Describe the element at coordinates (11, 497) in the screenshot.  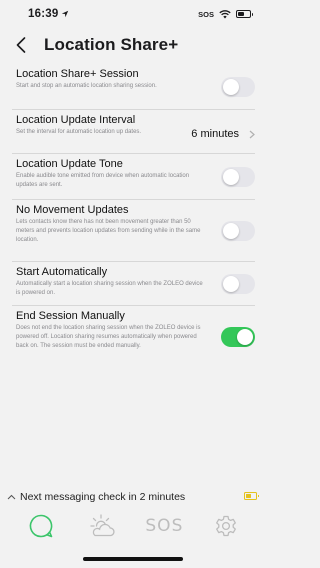
I see `chevron-up-icon` at that location.